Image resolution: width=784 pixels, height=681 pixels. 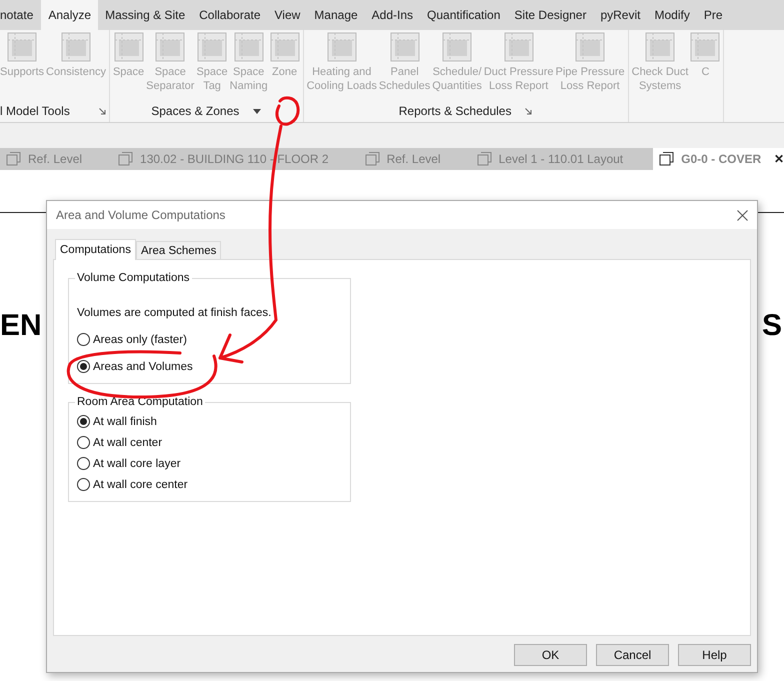 I want to click on radio-option: Areas only (faster), so click(x=209, y=339).